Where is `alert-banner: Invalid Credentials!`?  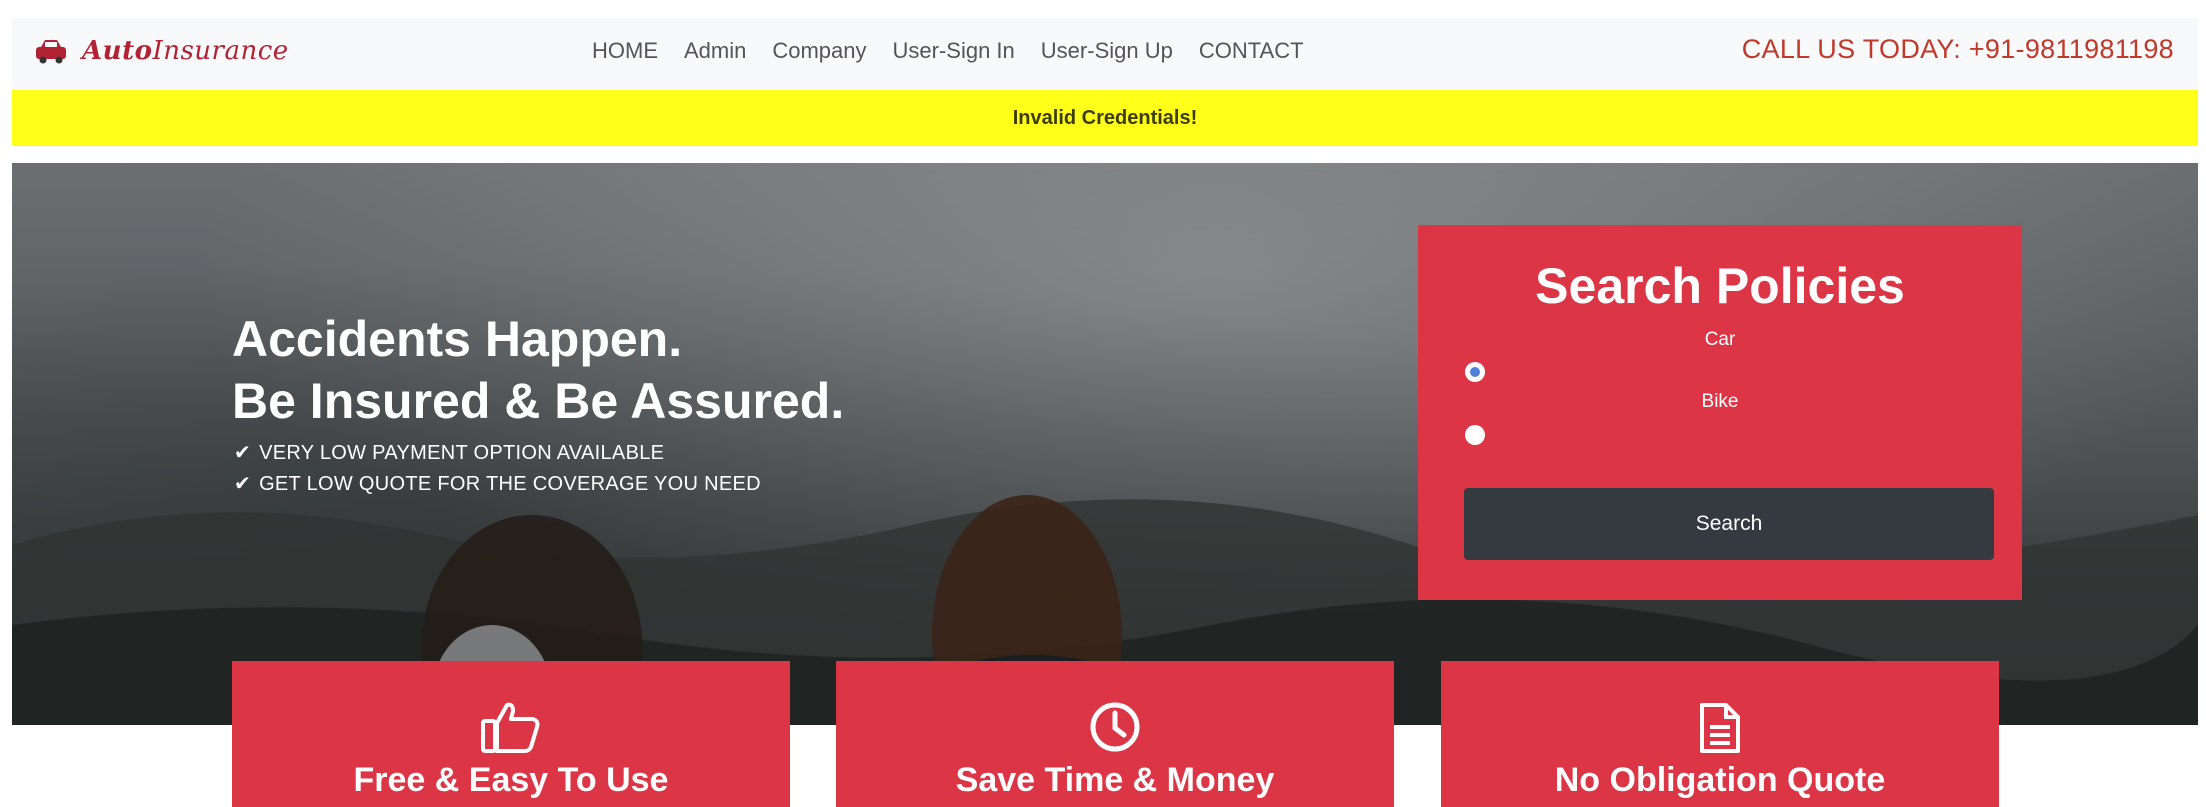 alert-banner: Invalid Credentials! is located at coordinates (1105, 118).